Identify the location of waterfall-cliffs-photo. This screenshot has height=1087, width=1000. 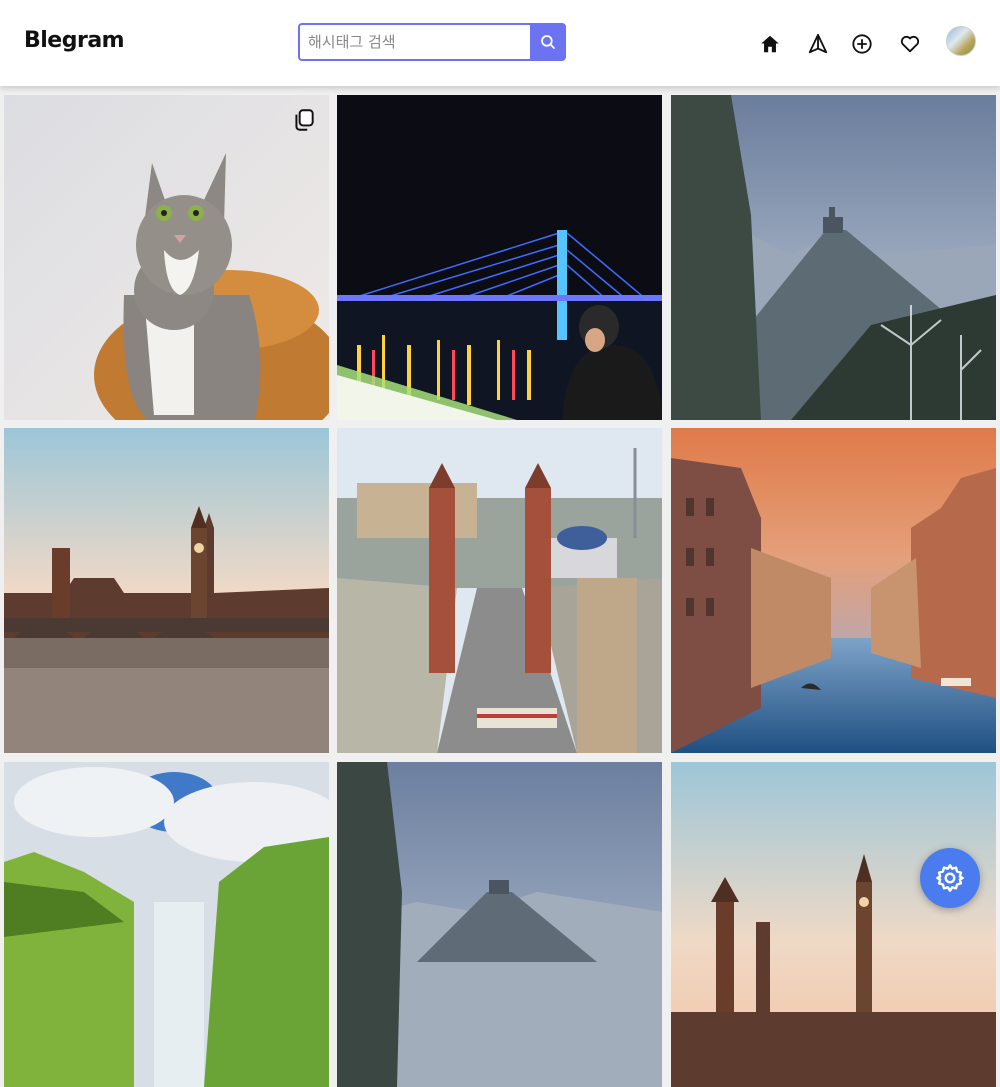
(166, 924).